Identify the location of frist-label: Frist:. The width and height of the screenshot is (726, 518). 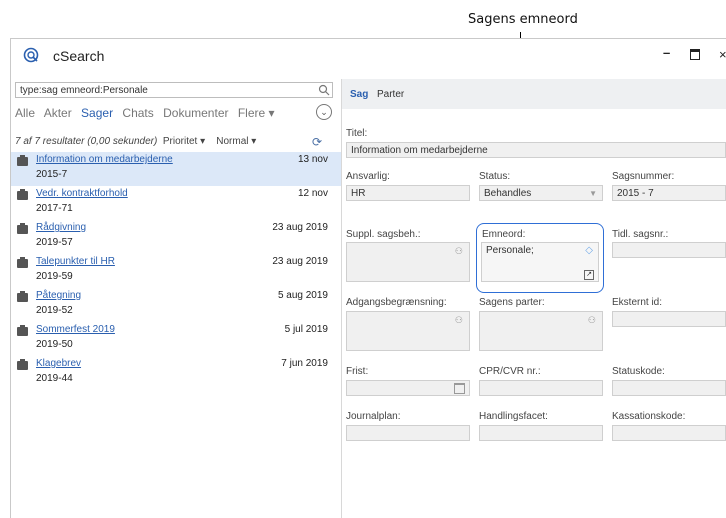
(357, 371).